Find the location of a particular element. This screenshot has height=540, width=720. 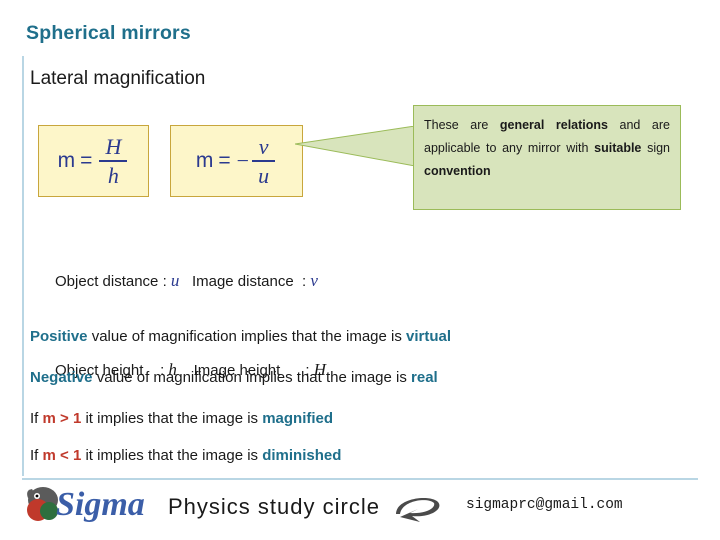

formula-expression: m = − v u is located at coordinates (236, 161).